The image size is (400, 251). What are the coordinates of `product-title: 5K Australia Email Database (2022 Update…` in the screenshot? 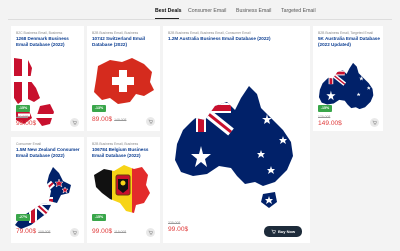 It's located at (349, 41).